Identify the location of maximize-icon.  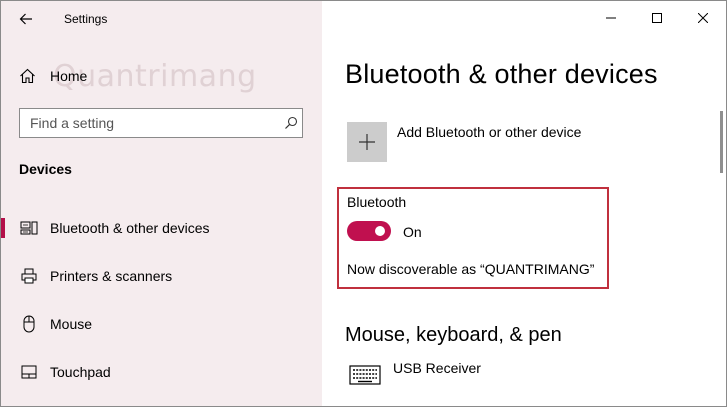
(657, 18).